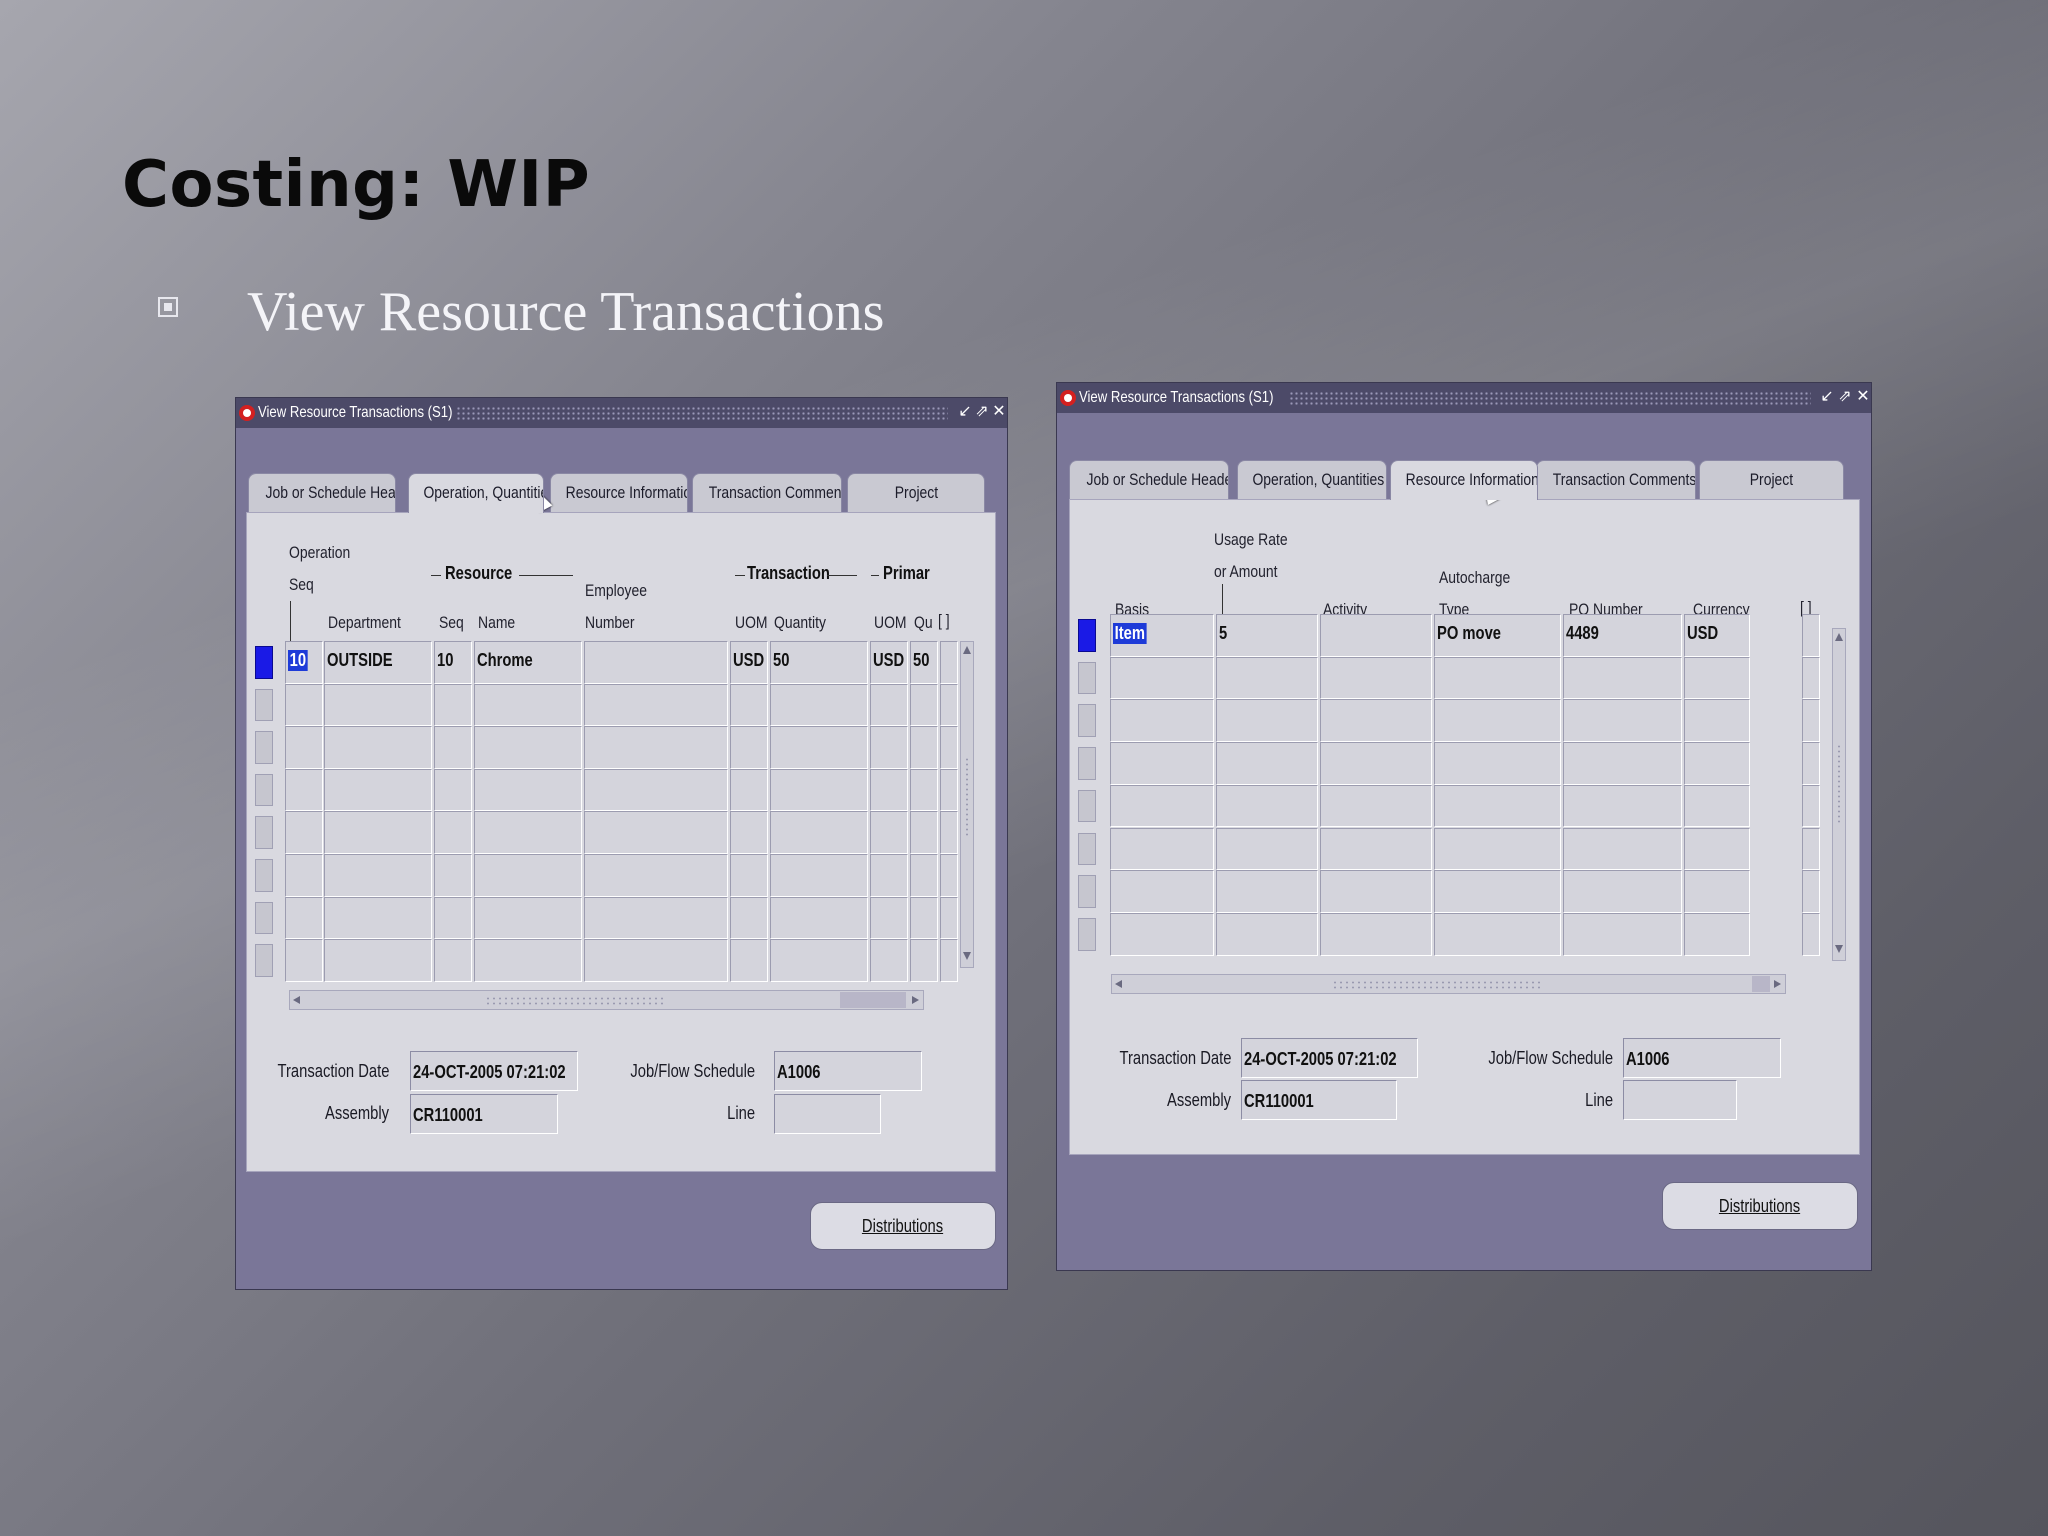 The height and width of the screenshot is (1536, 2048). Describe the element at coordinates (903, 1226) in the screenshot. I see `distributions-button: Distributions` at that location.